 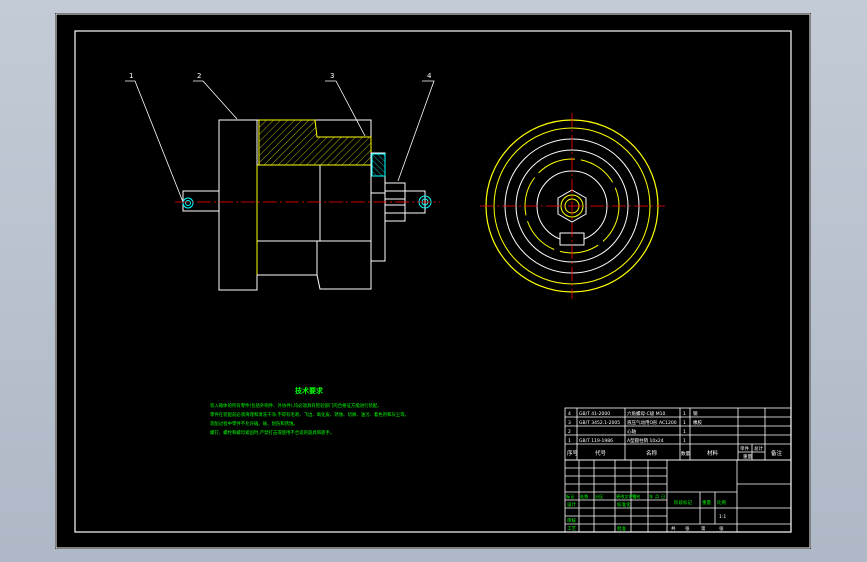 What do you see at coordinates (599, 496) in the screenshot?
I see `tb-label-zone: 分区` at bounding box center [599, 496].